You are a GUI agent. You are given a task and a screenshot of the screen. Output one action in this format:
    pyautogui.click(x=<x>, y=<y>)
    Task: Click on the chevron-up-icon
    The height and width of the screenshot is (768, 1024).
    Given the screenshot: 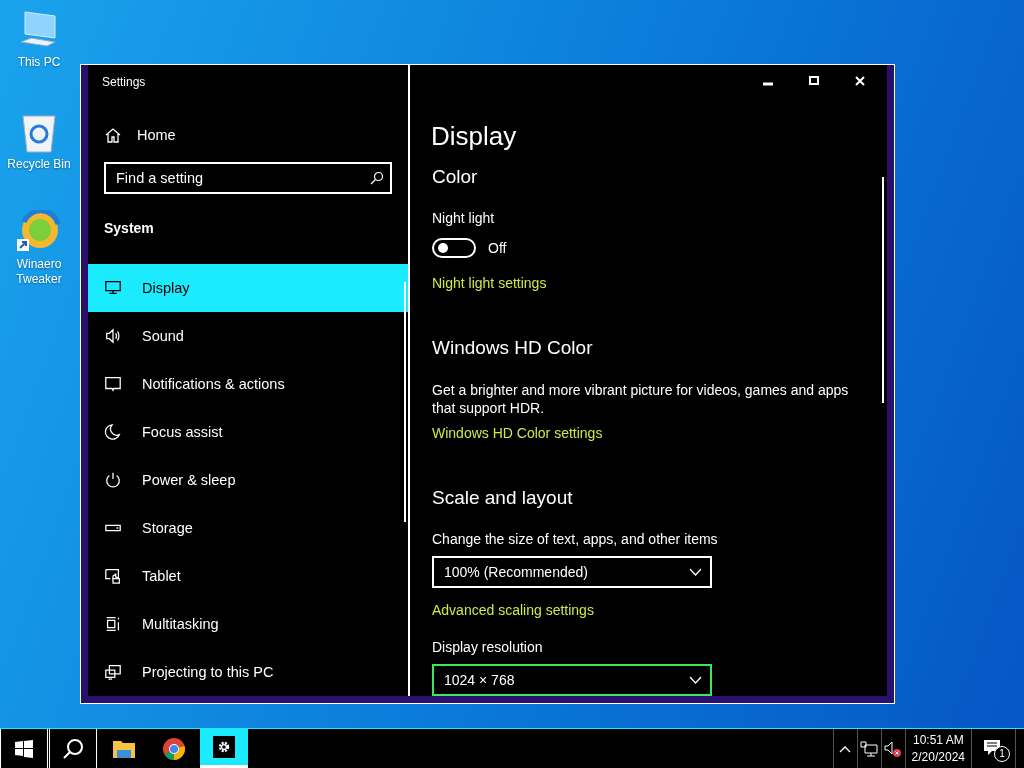 What is the action you would take?
    pyautogui.click(x=845, y=748)
    